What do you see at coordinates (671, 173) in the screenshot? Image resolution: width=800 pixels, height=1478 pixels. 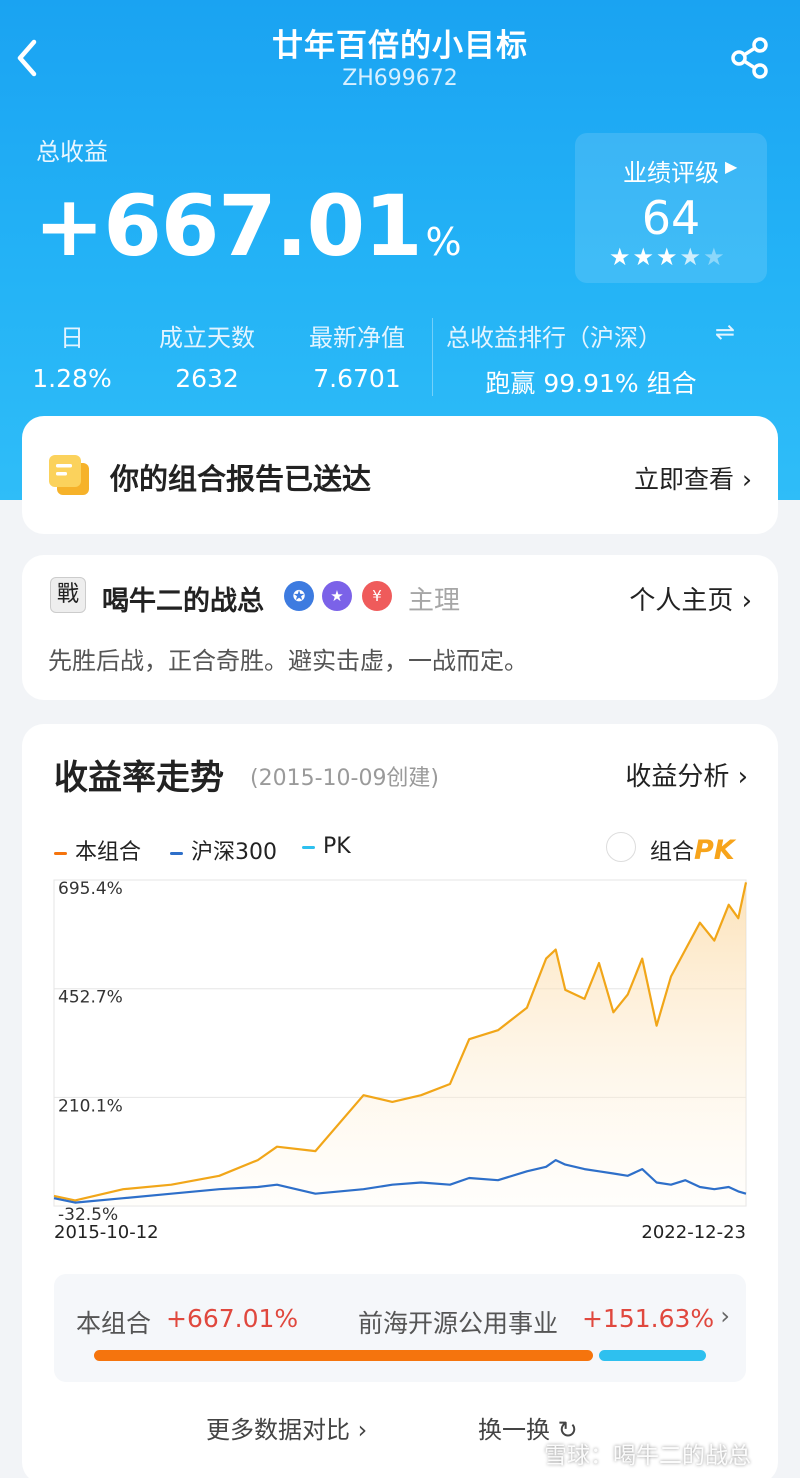 I see `rating-label: 业绩评级` at bounding box center [671, 173].